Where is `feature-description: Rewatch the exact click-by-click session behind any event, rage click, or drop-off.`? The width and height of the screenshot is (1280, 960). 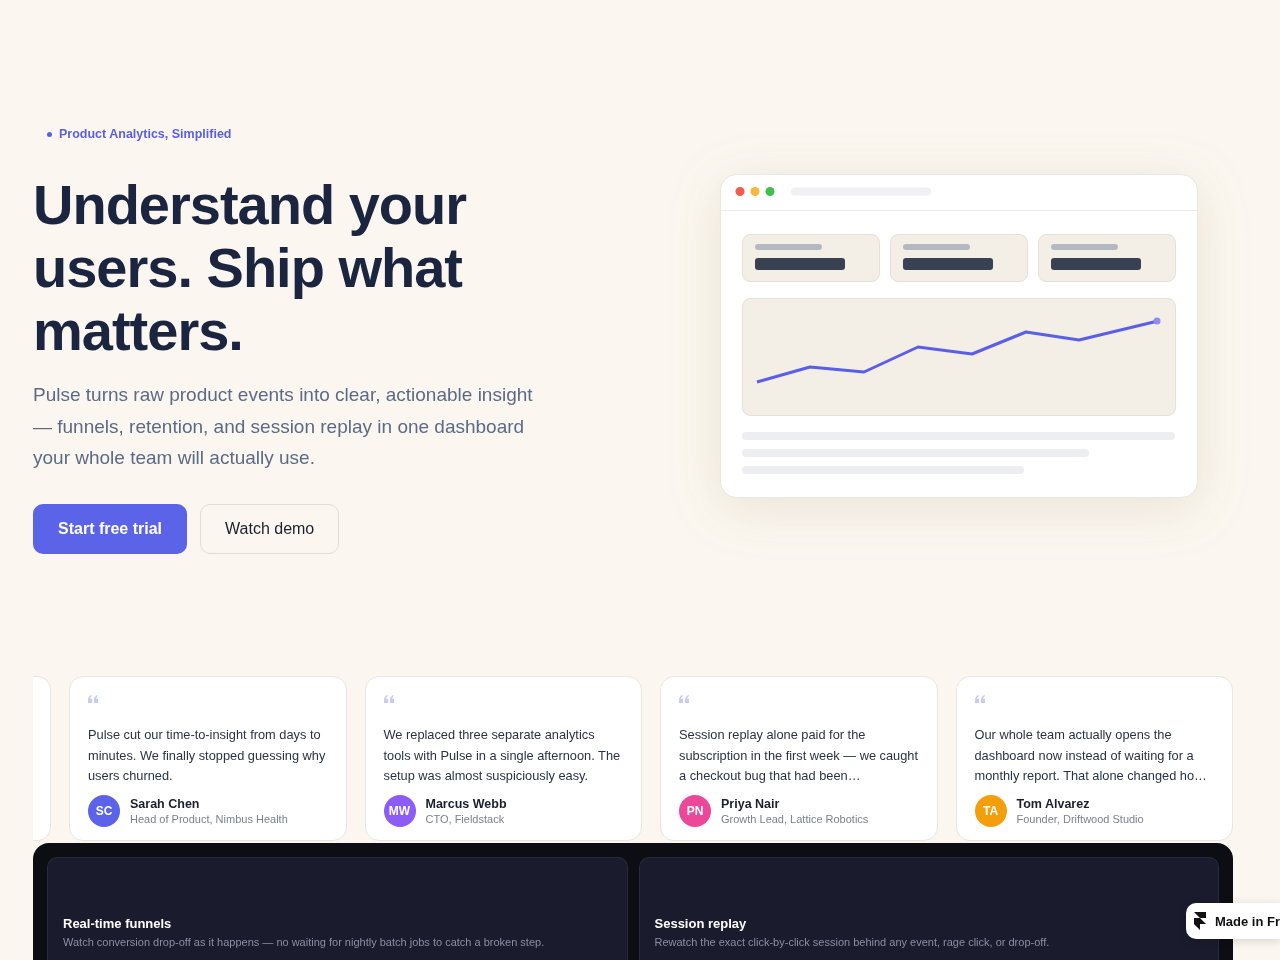
feature-description: Rewatch the exact click-by-click session behind any event, rage click, or drop-off. is located at coordinates (852, 942).